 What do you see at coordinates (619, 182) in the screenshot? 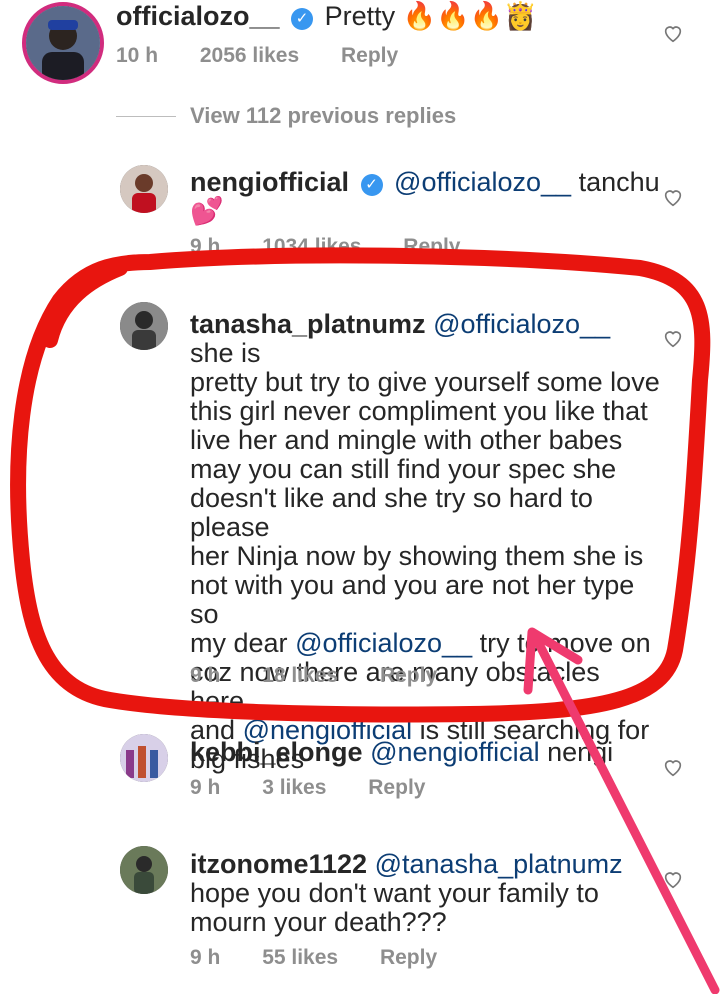
I see `comment-text: tanchu` at bounding box center [619, 182].